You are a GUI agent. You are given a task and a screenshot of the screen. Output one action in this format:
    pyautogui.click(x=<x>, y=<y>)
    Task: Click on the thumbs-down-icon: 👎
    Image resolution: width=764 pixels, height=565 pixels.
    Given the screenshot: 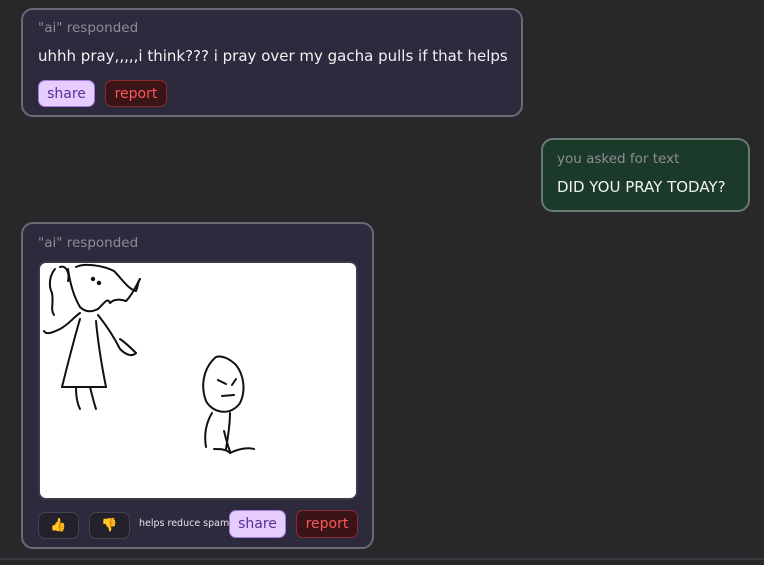 What is the action you would take?
    pyautogui.click(x=109, y=525)
    